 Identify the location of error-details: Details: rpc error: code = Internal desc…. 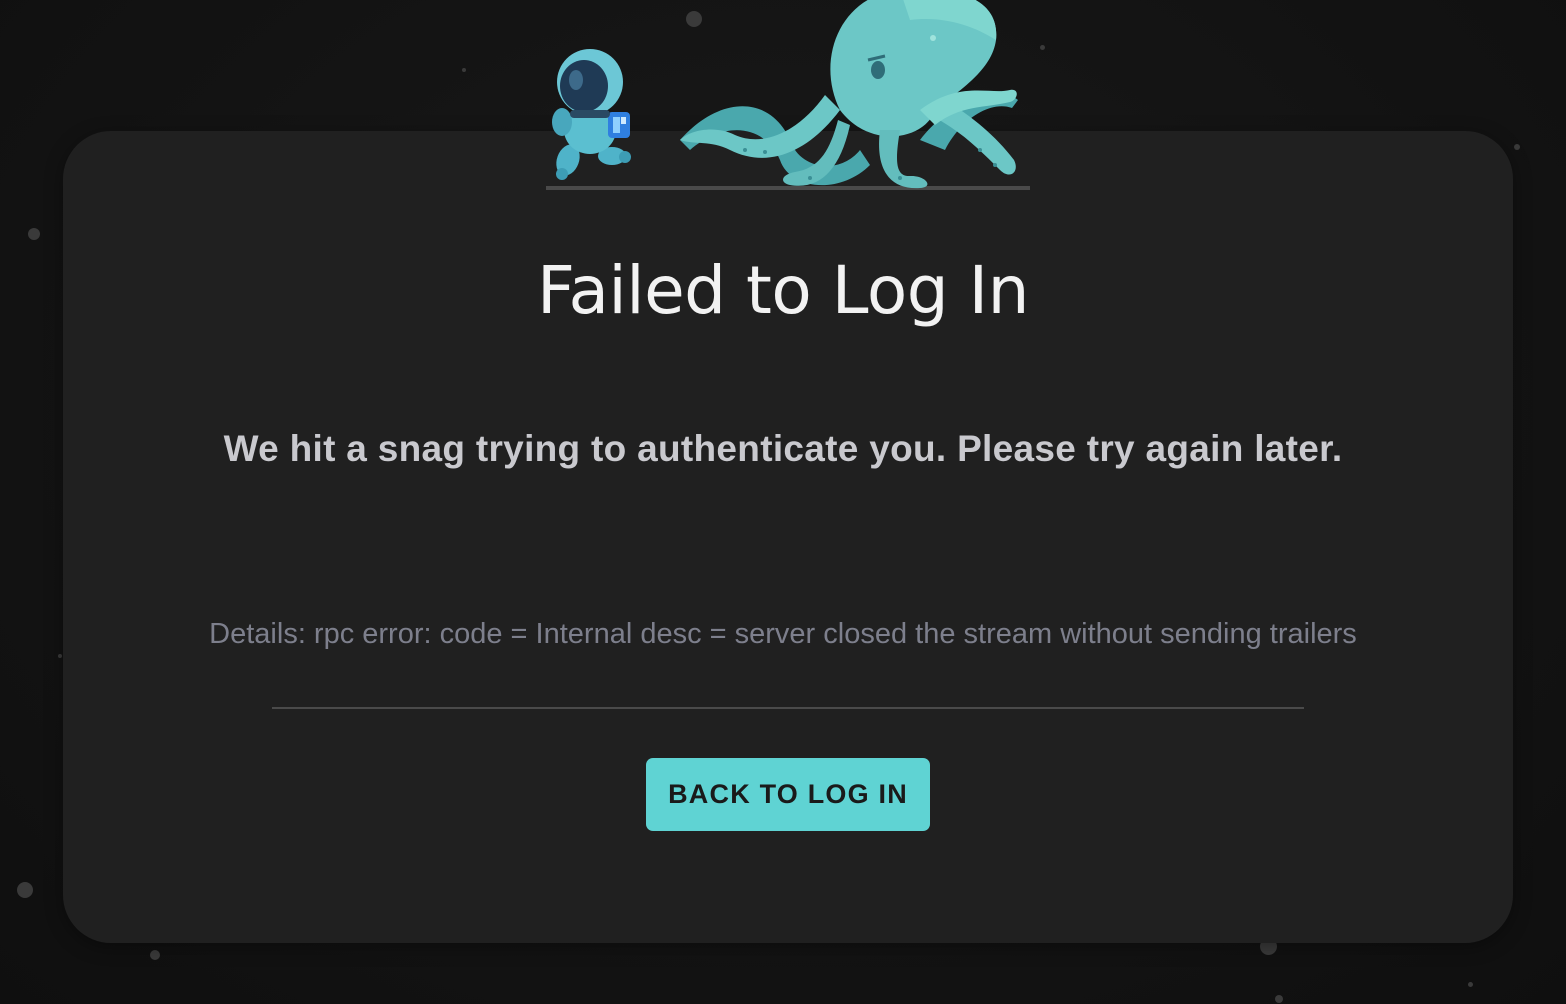
(783, 634).